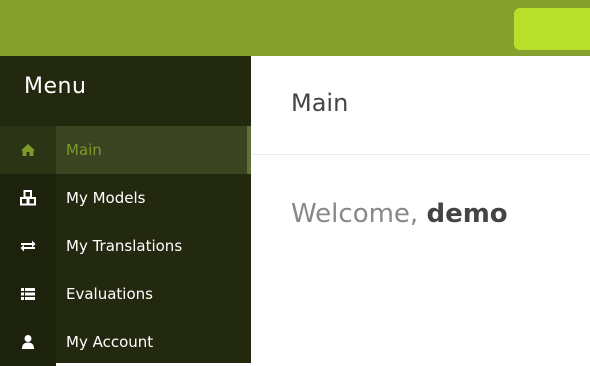 The width and height of the screenshot is (590, 366). I want to click on sidebar-item-my-account: My Account, so click(125, 342).